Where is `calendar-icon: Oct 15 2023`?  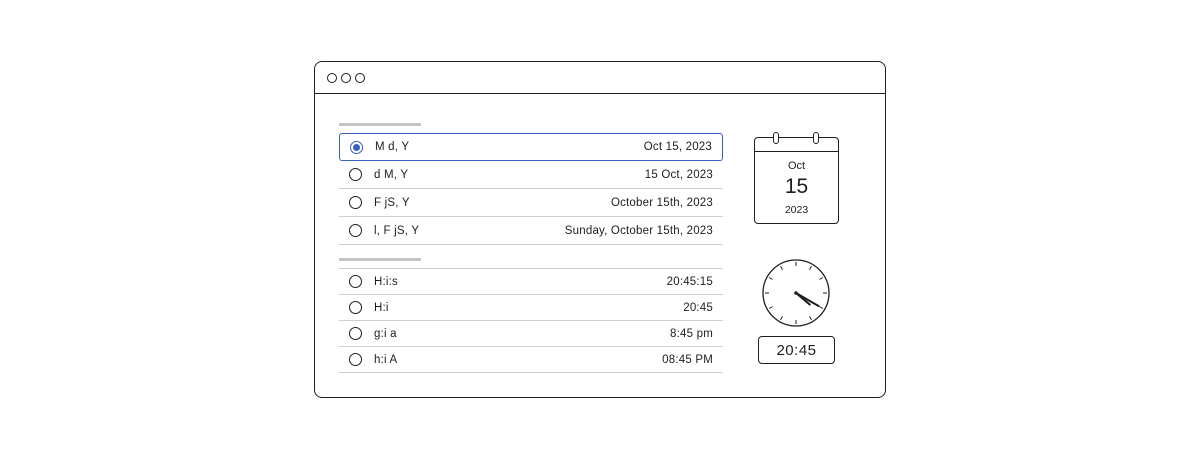 calendar-icon: Oct 15 2023 is located at coordinates (796, 178).